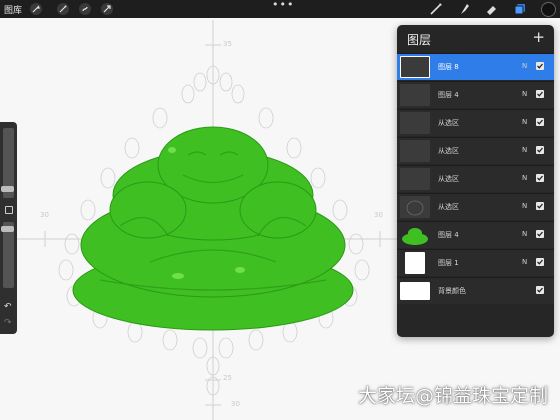 The height and width of the screenshot is (420, 560). Describe the element at coordinates (415, 291) in the screenshot. I see `background-color-swatch` at that location.